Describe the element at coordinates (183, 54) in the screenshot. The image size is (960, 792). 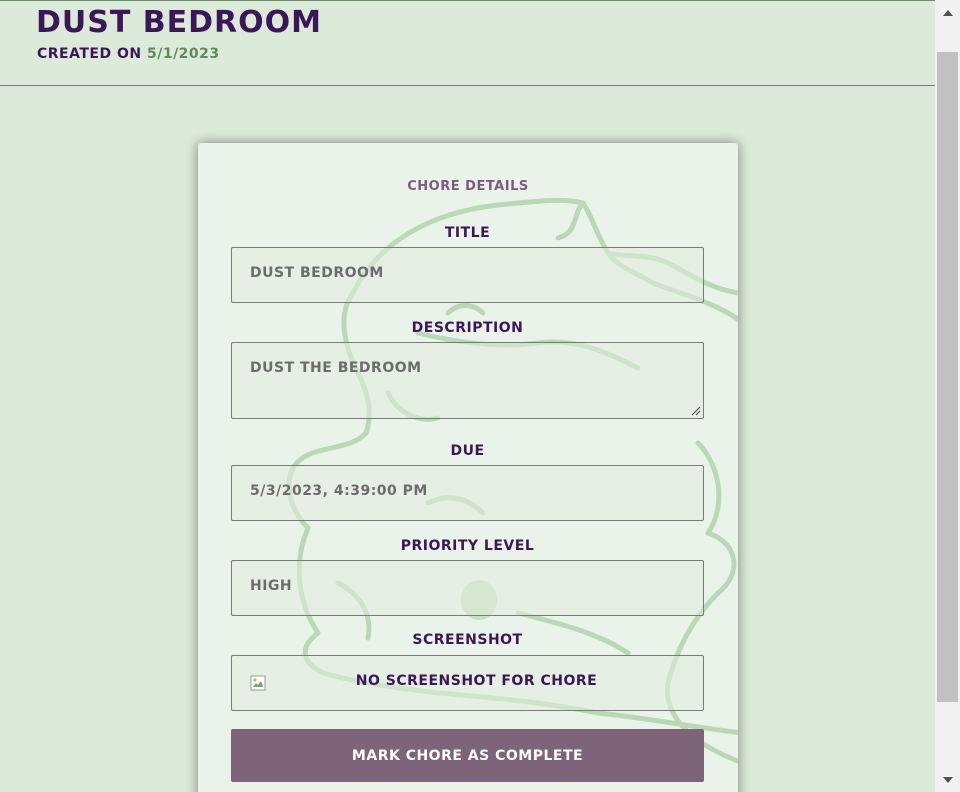
I see `created-date: 5/1/2023` at that location.